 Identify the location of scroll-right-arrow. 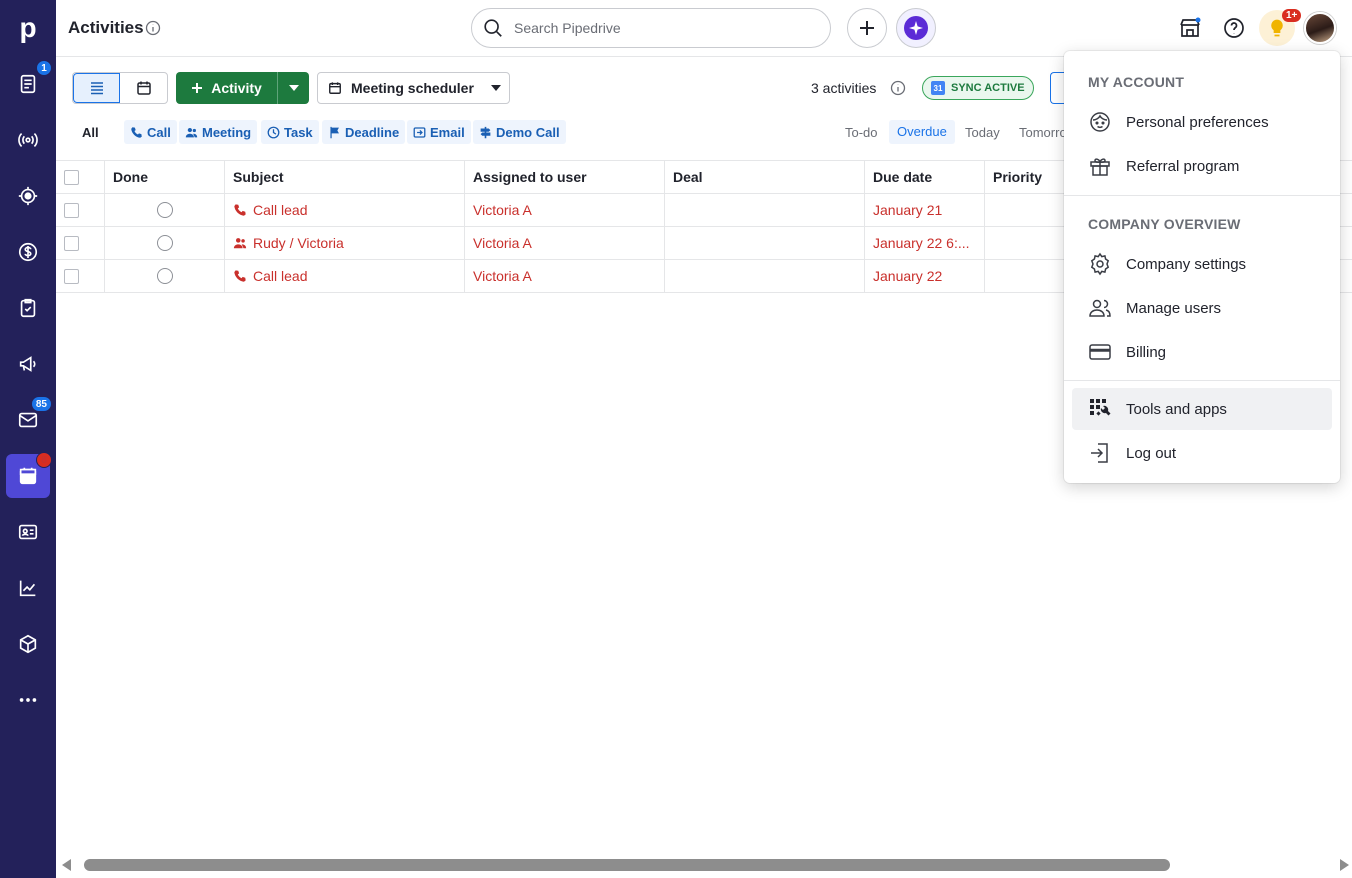
(1344, 865).